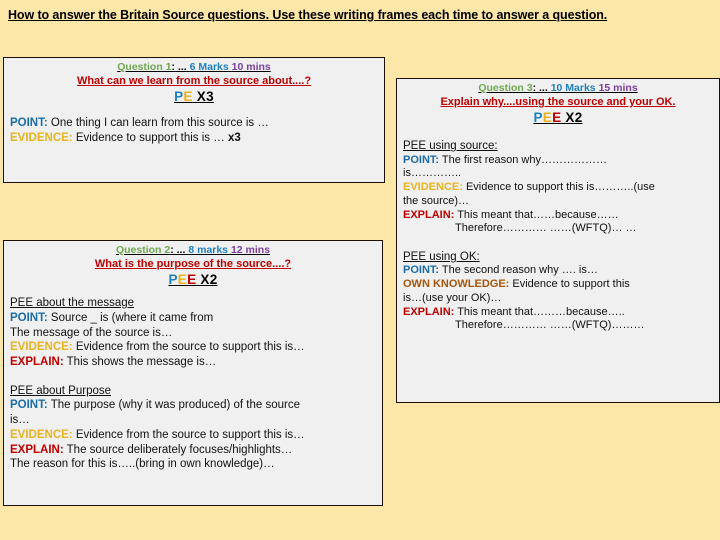 The height and width of the screenshot is (540, 720). What do you see at coordinates (61, 390) in the screenshot?
I see `q2-section-2-heading: PEE about Purpose` at bounding box center [61, 390].